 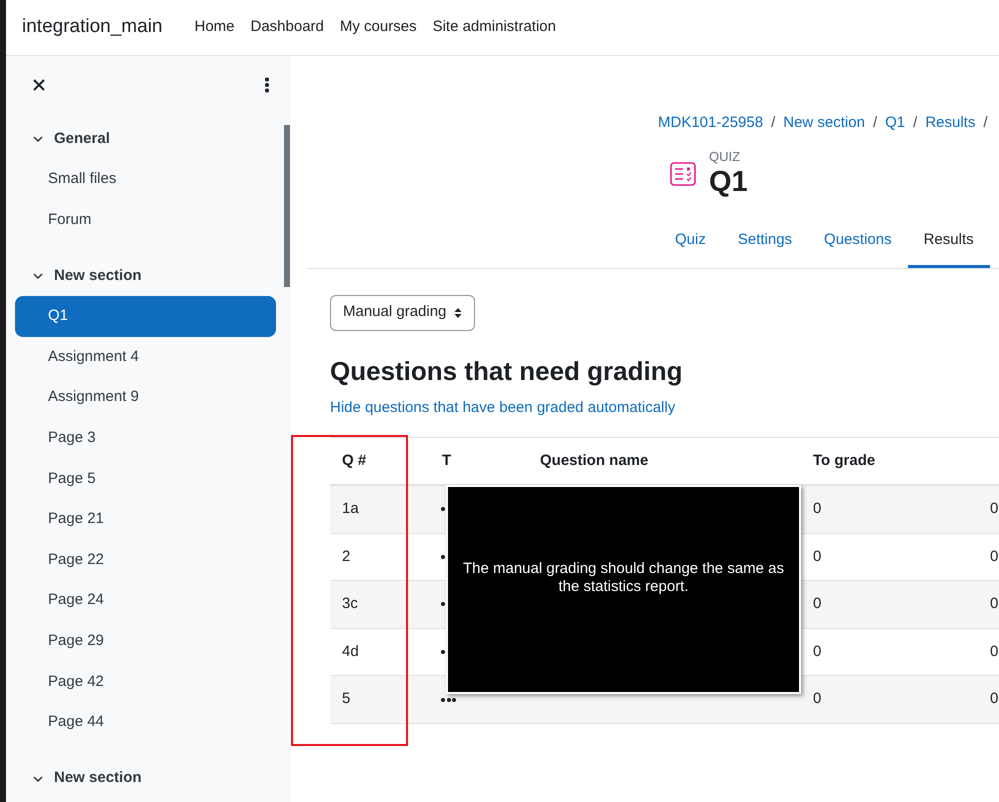 I want to click on breadcrumb-link: Results, so click(x=950, y=123).